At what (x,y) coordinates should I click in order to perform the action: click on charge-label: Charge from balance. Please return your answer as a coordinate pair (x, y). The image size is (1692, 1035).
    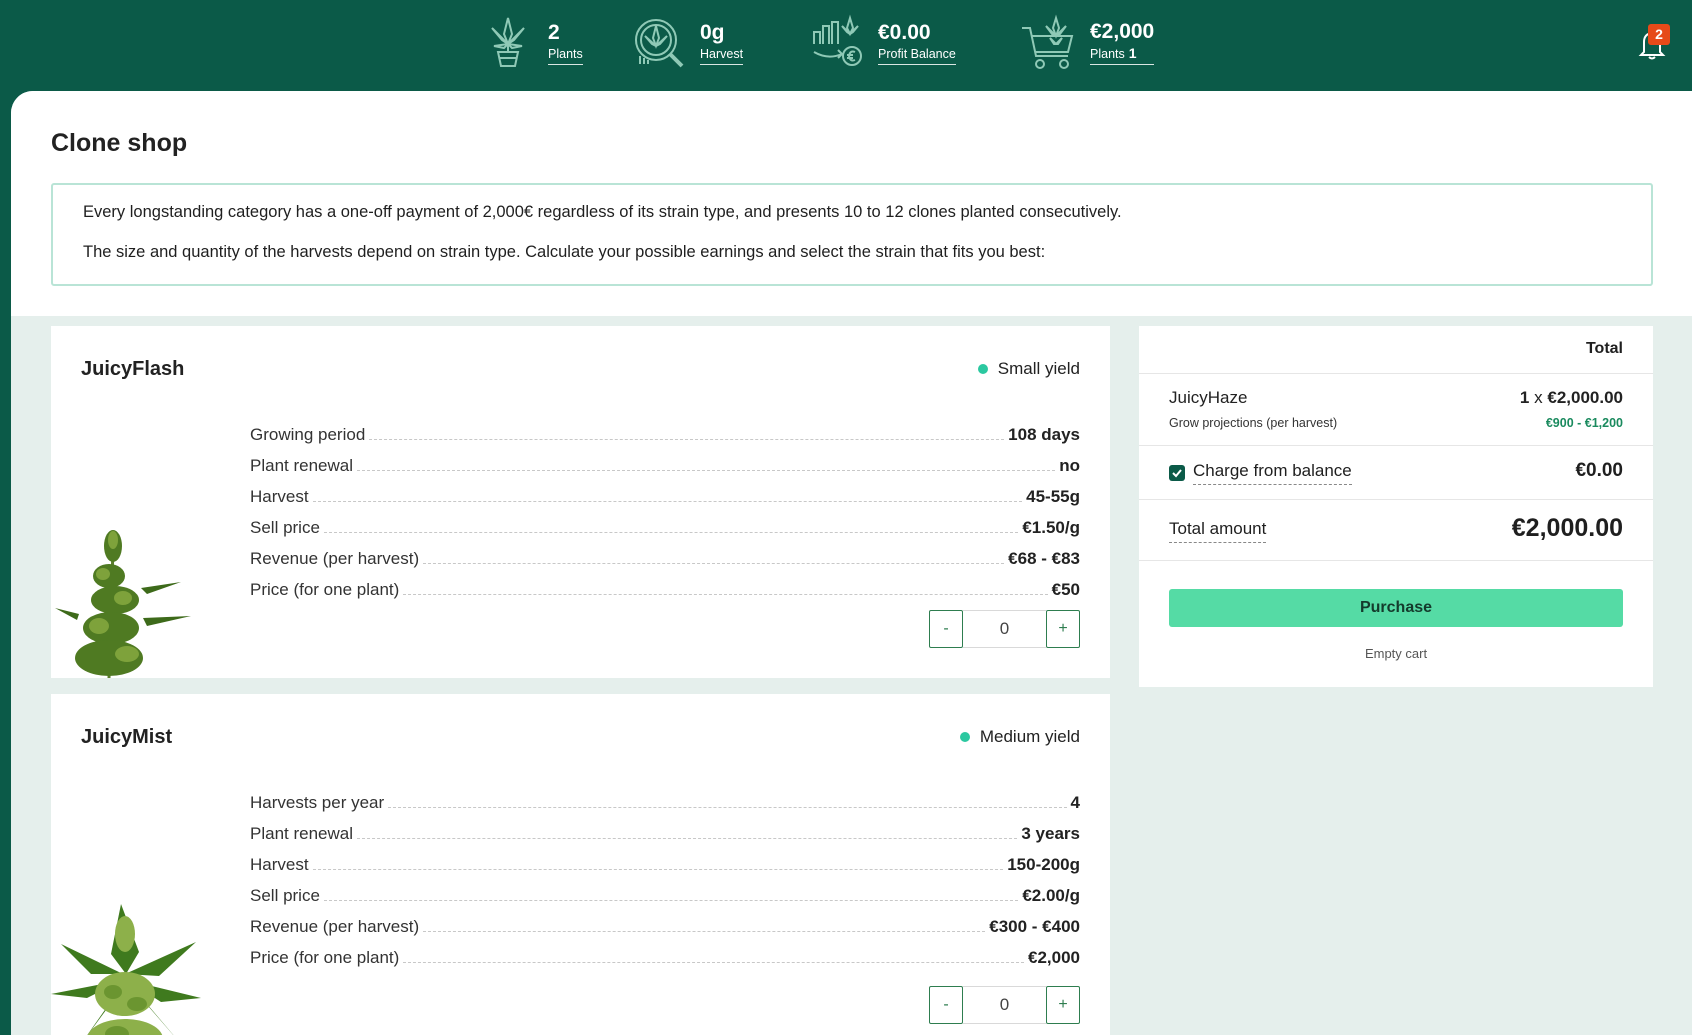
    Looking at the image, I should click on (1272, 473).